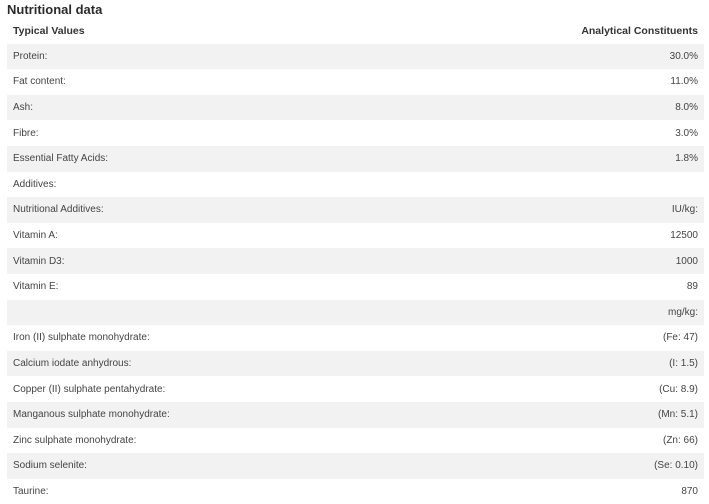 This screenshot has height=504, width=709. Describe the element at coordinates (683, 364) in the screenshot. I see `nutrient-value-cell: (I: 1.5)` at that location.